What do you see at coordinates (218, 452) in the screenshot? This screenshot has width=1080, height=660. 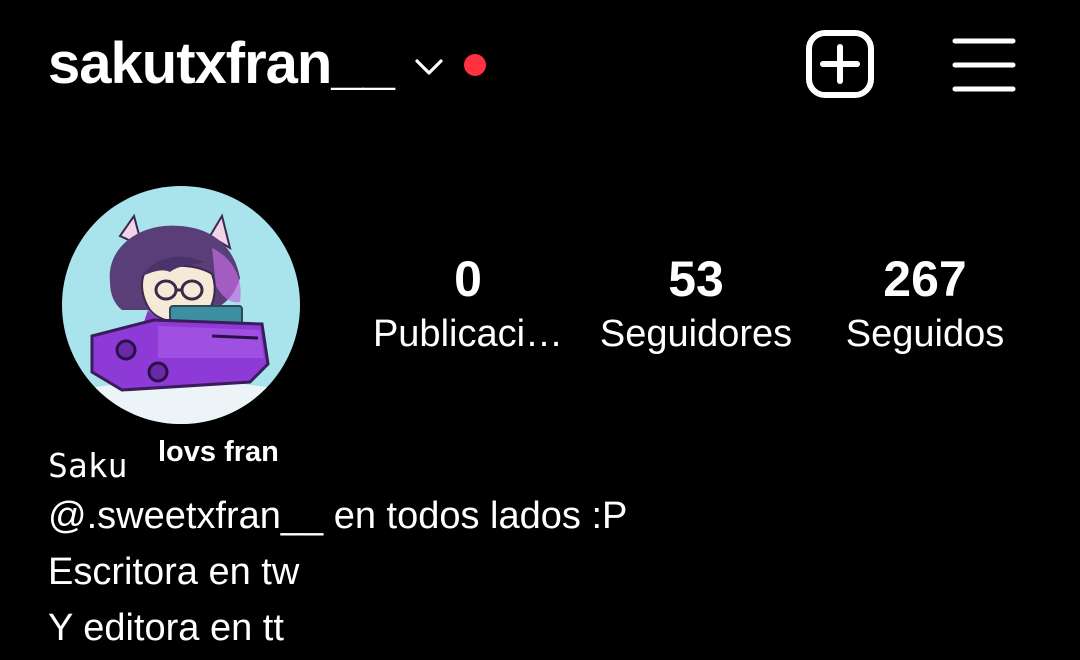 I see `display-name-suffix: lovs fran` at bounding box center [218, 452].